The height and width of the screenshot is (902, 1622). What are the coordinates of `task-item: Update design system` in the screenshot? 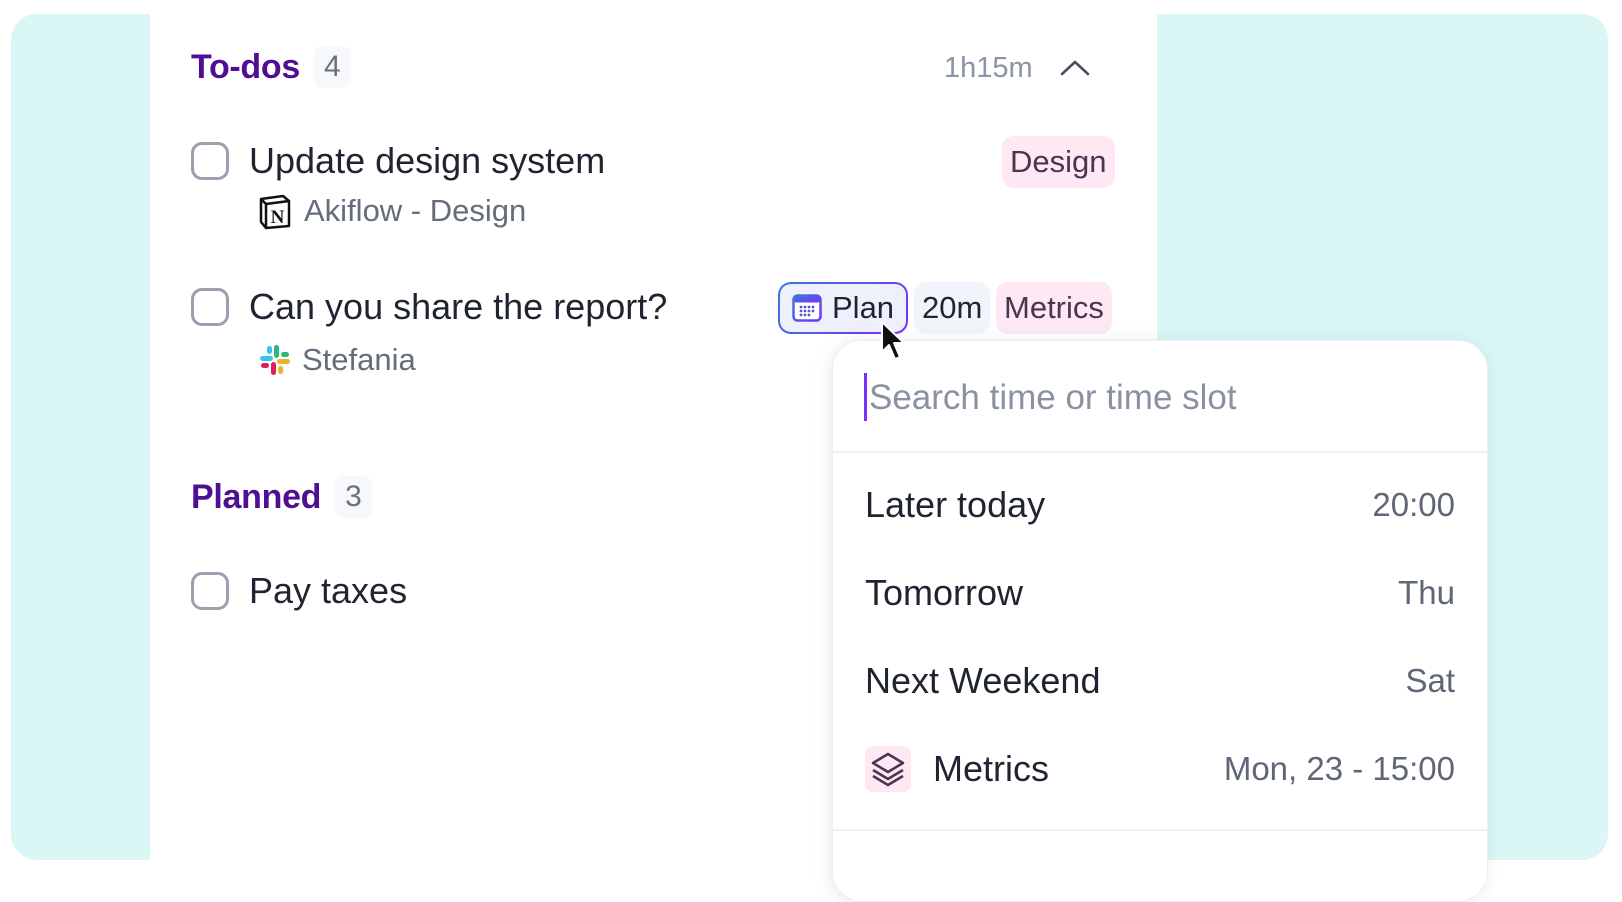 It's located at (398, 161).